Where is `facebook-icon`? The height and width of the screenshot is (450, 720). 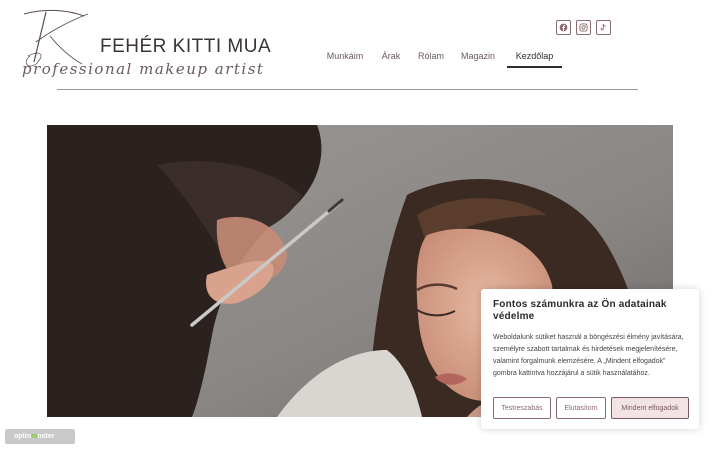 facebook-icon is located at coordinates (563, 27).